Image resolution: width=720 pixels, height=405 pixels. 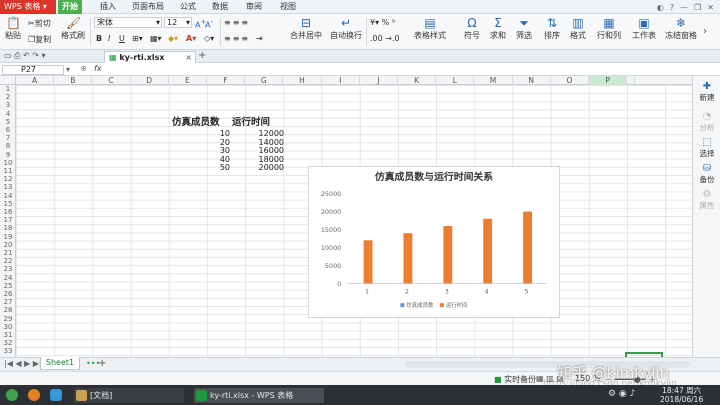 I want to click on row-header-33: 33, so click(x=8, y=351).